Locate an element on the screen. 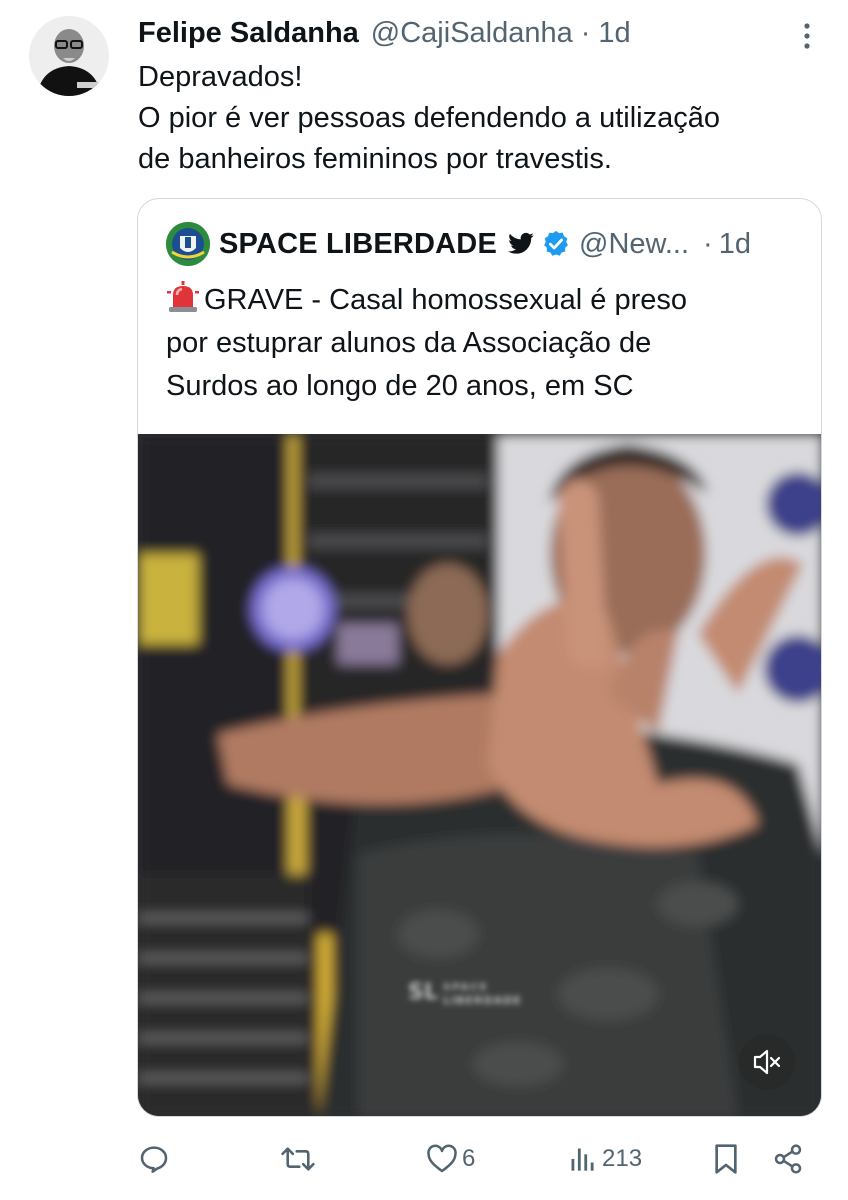 The image size is (848, 1200). quoted-text-line: GRAVE - Casal homossexual é preso is located at coordinates (486, 300).